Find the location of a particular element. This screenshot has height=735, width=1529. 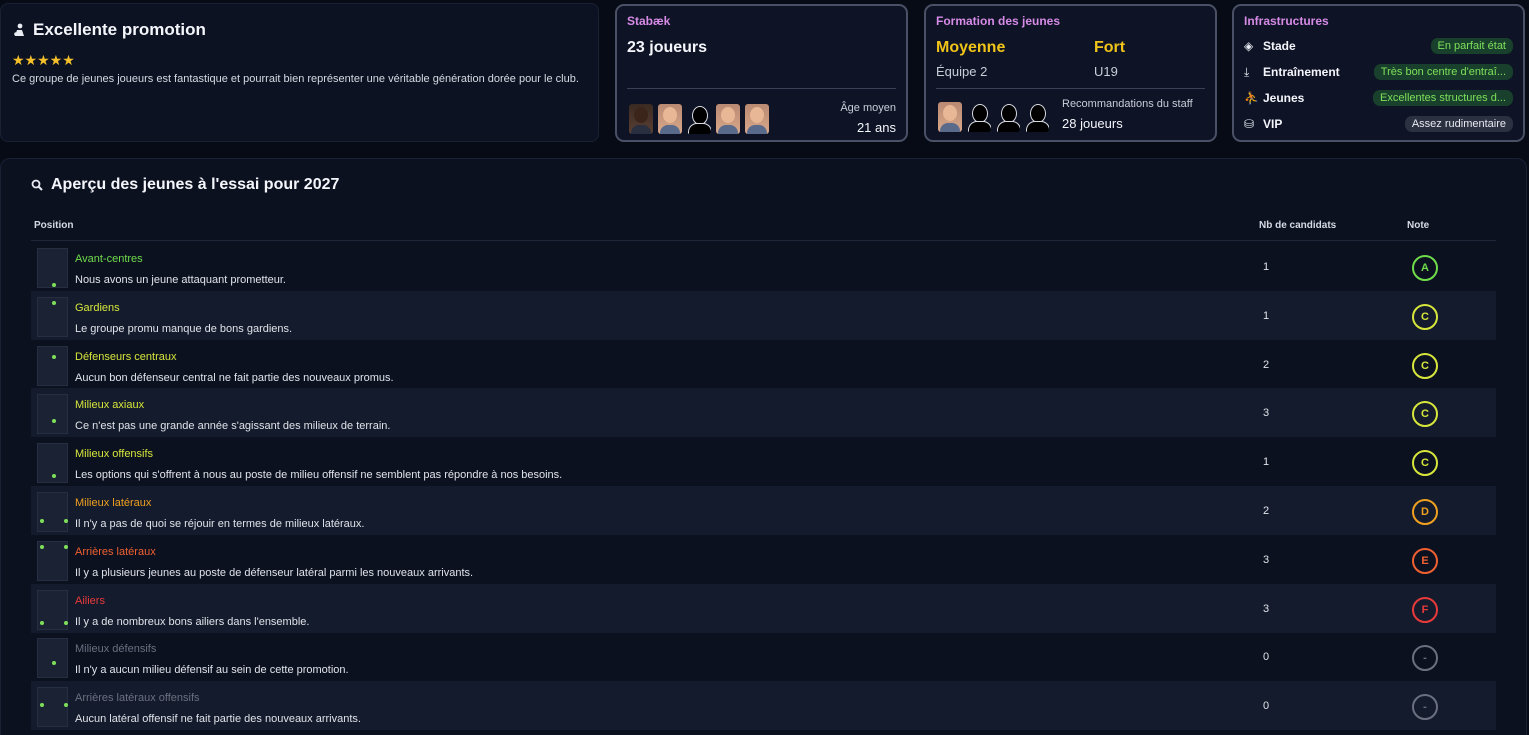

team2-training-level: Moyenne is located at coordinates (971, 47).